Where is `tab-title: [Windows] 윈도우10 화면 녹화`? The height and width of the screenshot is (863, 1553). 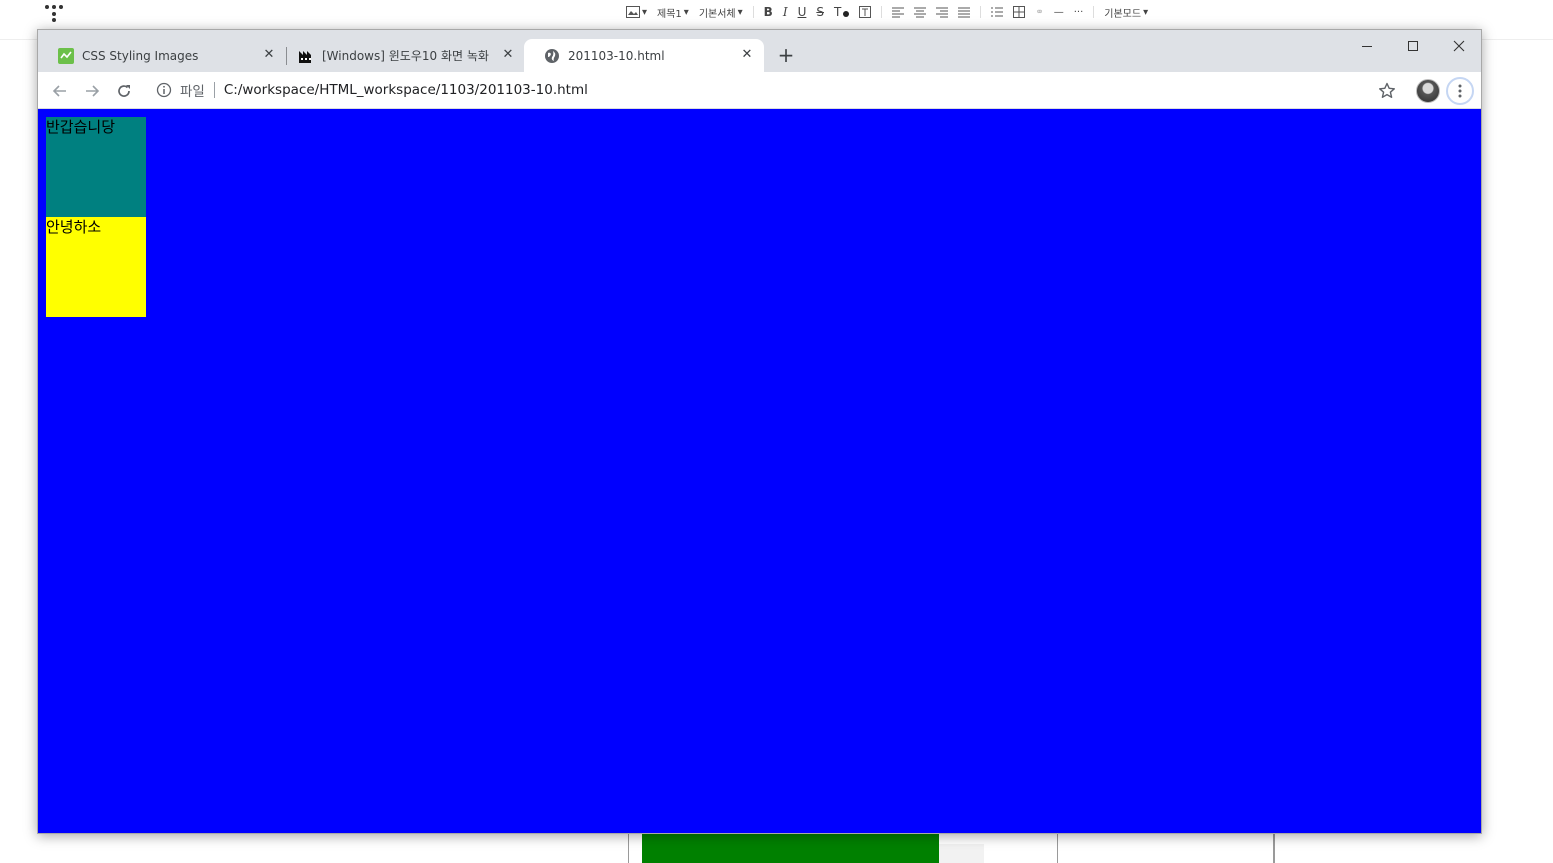
tab-title: [Windows] 윈도우10 화면 녹화 is located at coordinates (405, 56).